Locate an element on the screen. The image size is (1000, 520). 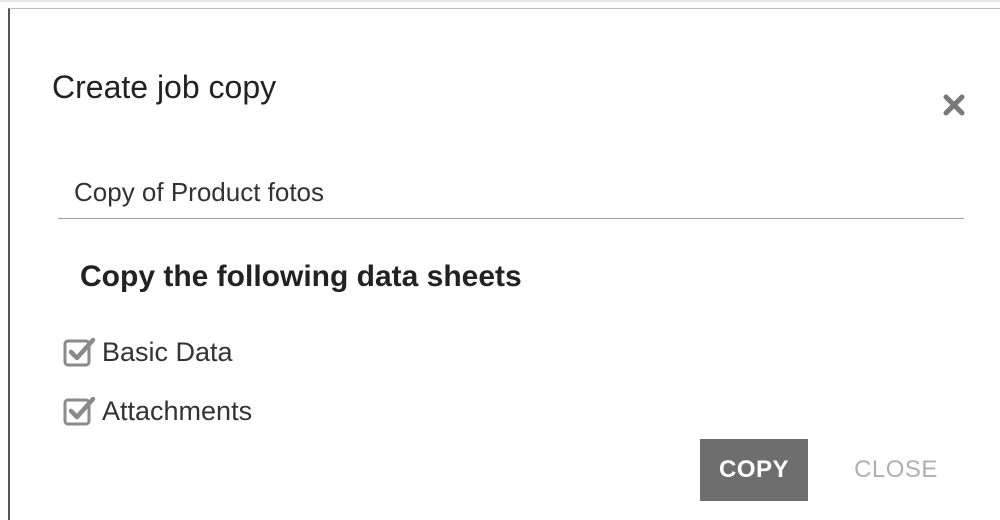
dialog-title: Create job copy is located at coordinates (164, 87).